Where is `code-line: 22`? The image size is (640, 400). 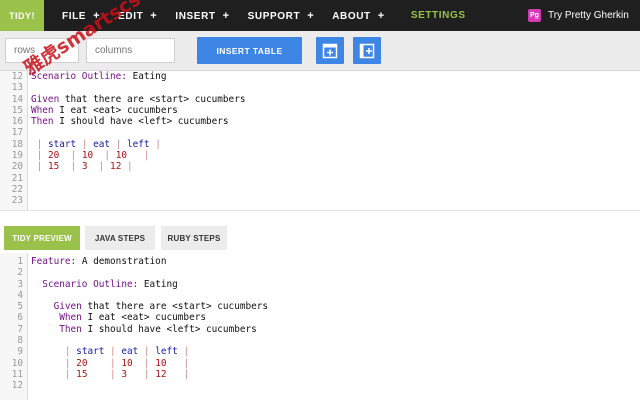 code-line: 22 is located at coordinates (320, 189).